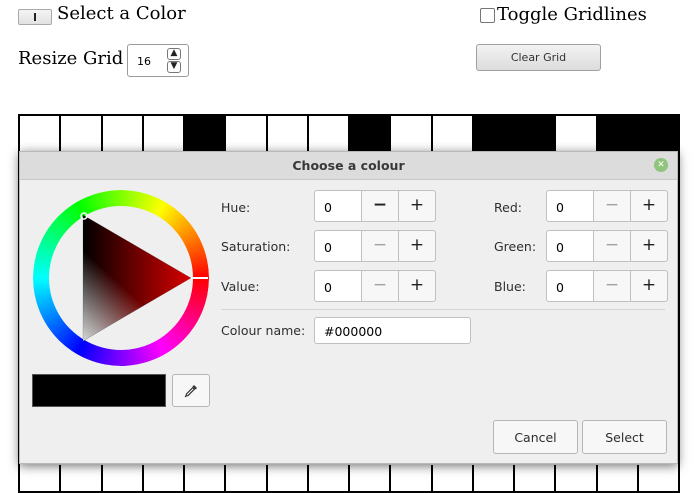 Image resolution: width=700 pixels, height=493 pixels. Describe the element at coordinates (240, 286) in the screenshot. I see `value-label: Value:` at that location.